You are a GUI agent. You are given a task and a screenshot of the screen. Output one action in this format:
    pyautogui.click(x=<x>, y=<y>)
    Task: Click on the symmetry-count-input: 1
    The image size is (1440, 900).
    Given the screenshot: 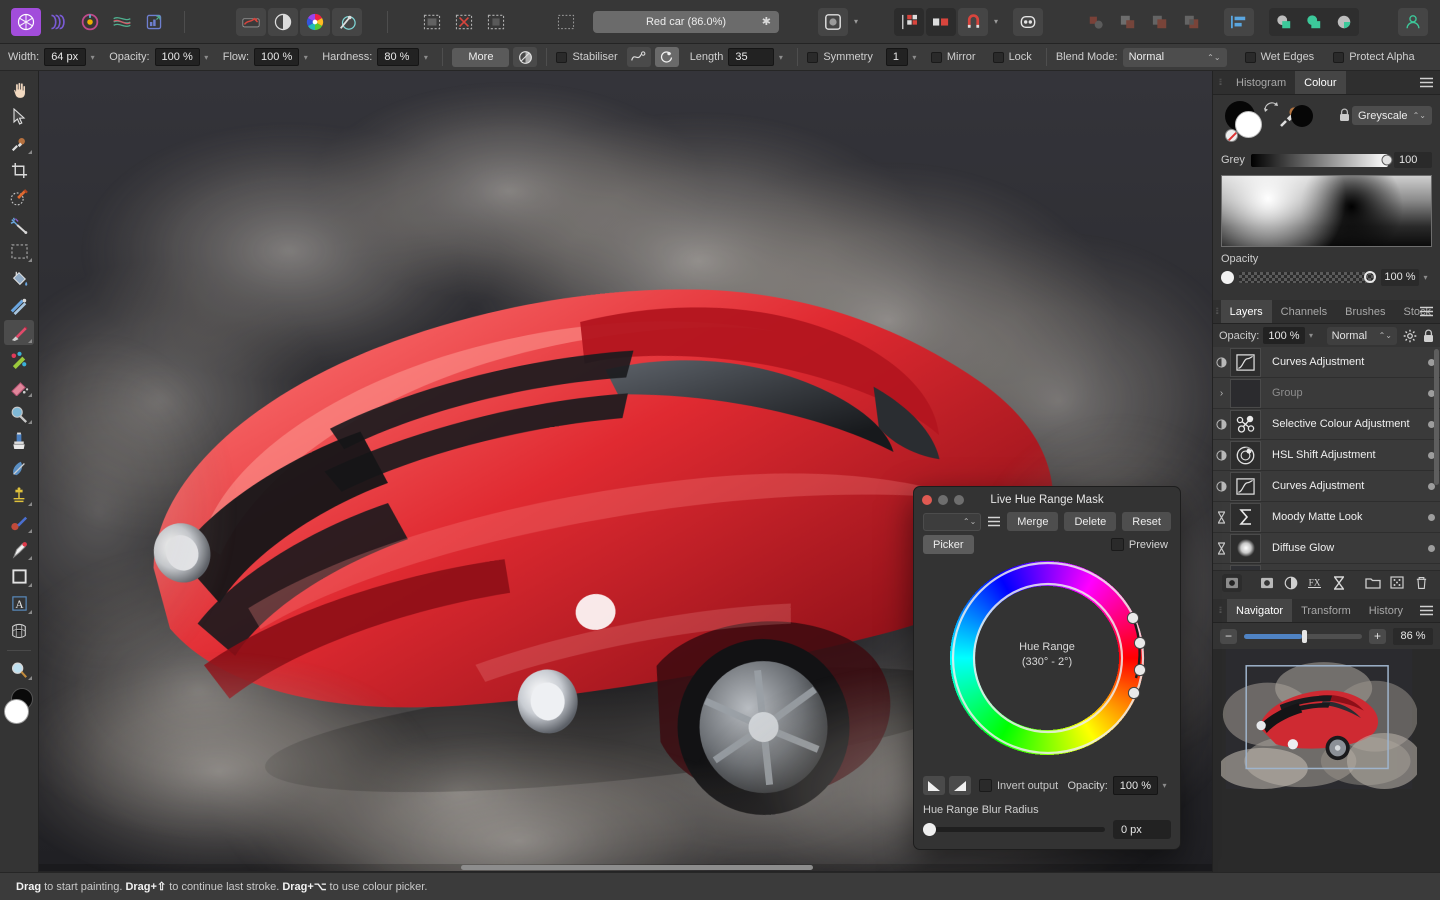 What is the action you would take?
    pyautogui.click(x=896, y=57)
    